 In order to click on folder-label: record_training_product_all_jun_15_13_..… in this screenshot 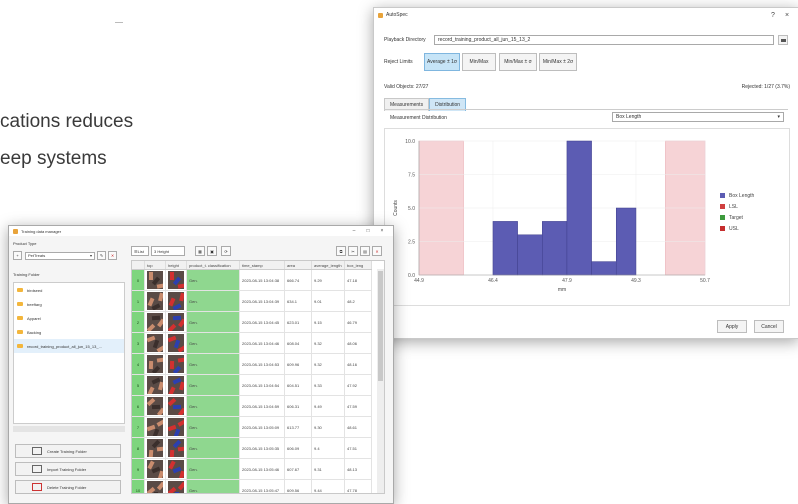, I will do `click(64, 346)`.